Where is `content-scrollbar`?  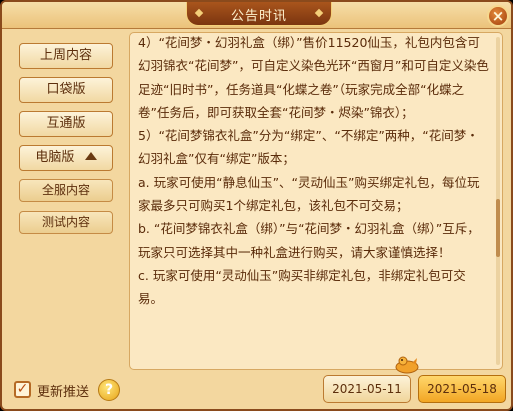
content-scrollbar is located at coordinates (498, 201).